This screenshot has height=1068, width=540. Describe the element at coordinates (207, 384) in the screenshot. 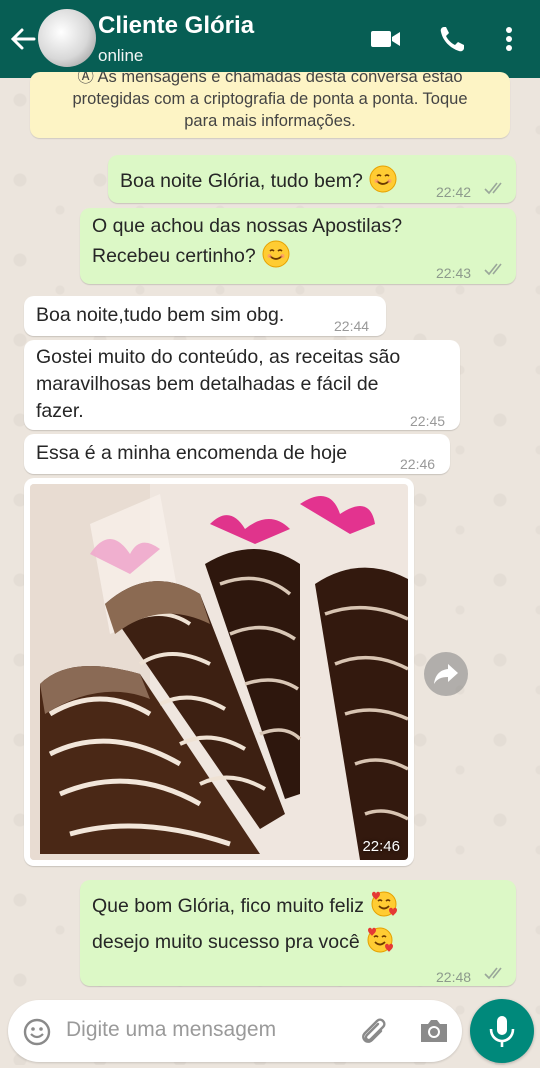

I see `message-text: maravilhosas bem detalhadas e fácil de` at that location.